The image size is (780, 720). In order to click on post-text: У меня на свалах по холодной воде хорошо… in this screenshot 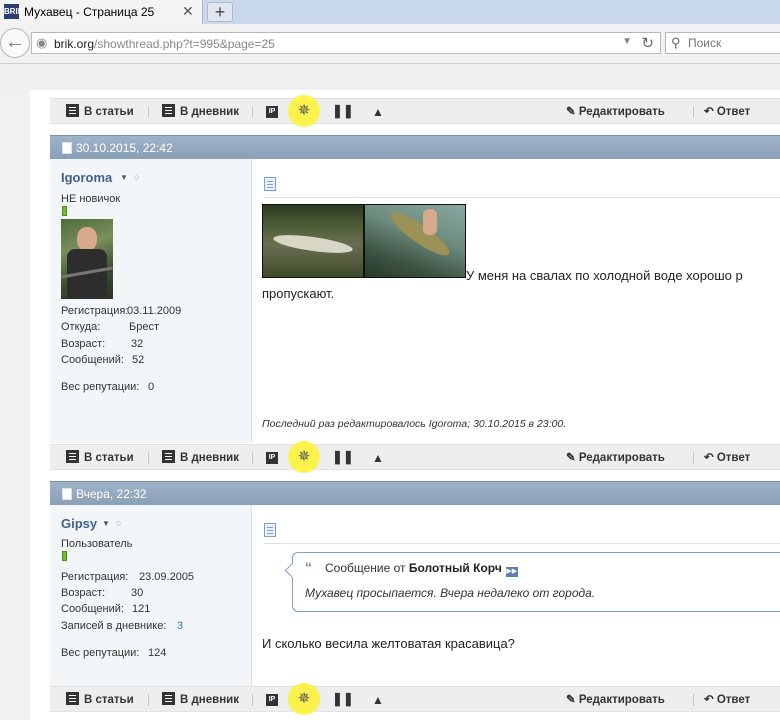, I will do `click(604, 275)`.